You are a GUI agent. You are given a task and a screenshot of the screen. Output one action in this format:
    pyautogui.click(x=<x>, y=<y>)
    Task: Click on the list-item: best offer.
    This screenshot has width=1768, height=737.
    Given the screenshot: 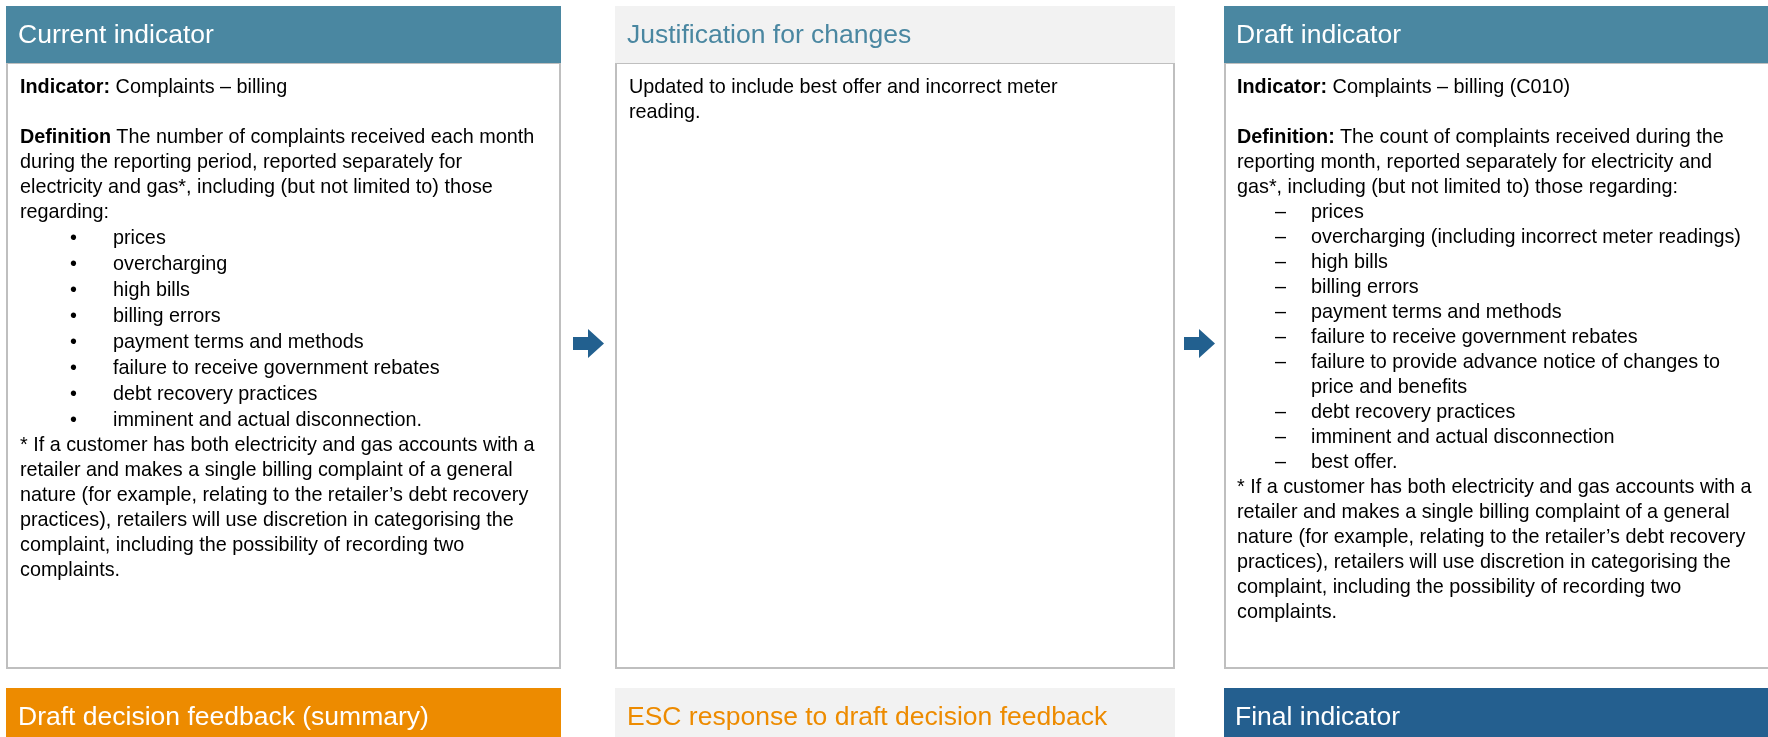 What is the action you would take?
    pyautogui.click(x=1354, y=461)
    